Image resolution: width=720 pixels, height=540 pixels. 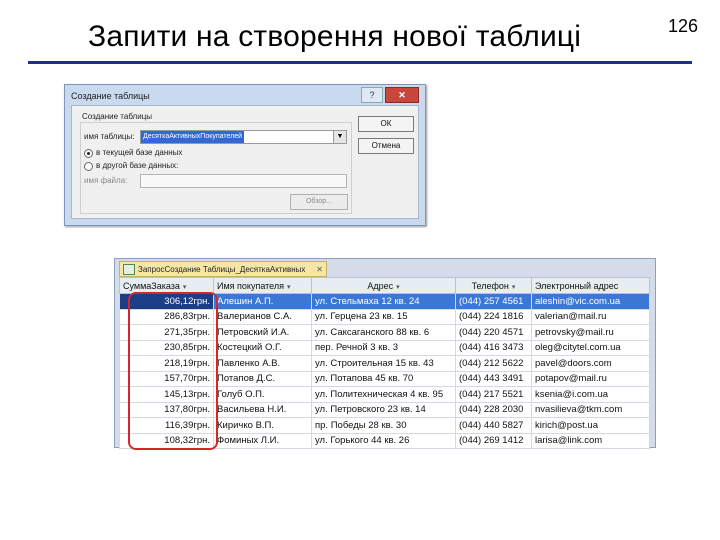 I want to click on cell-name: Васильева Н.И., so click(x=262, y=409).